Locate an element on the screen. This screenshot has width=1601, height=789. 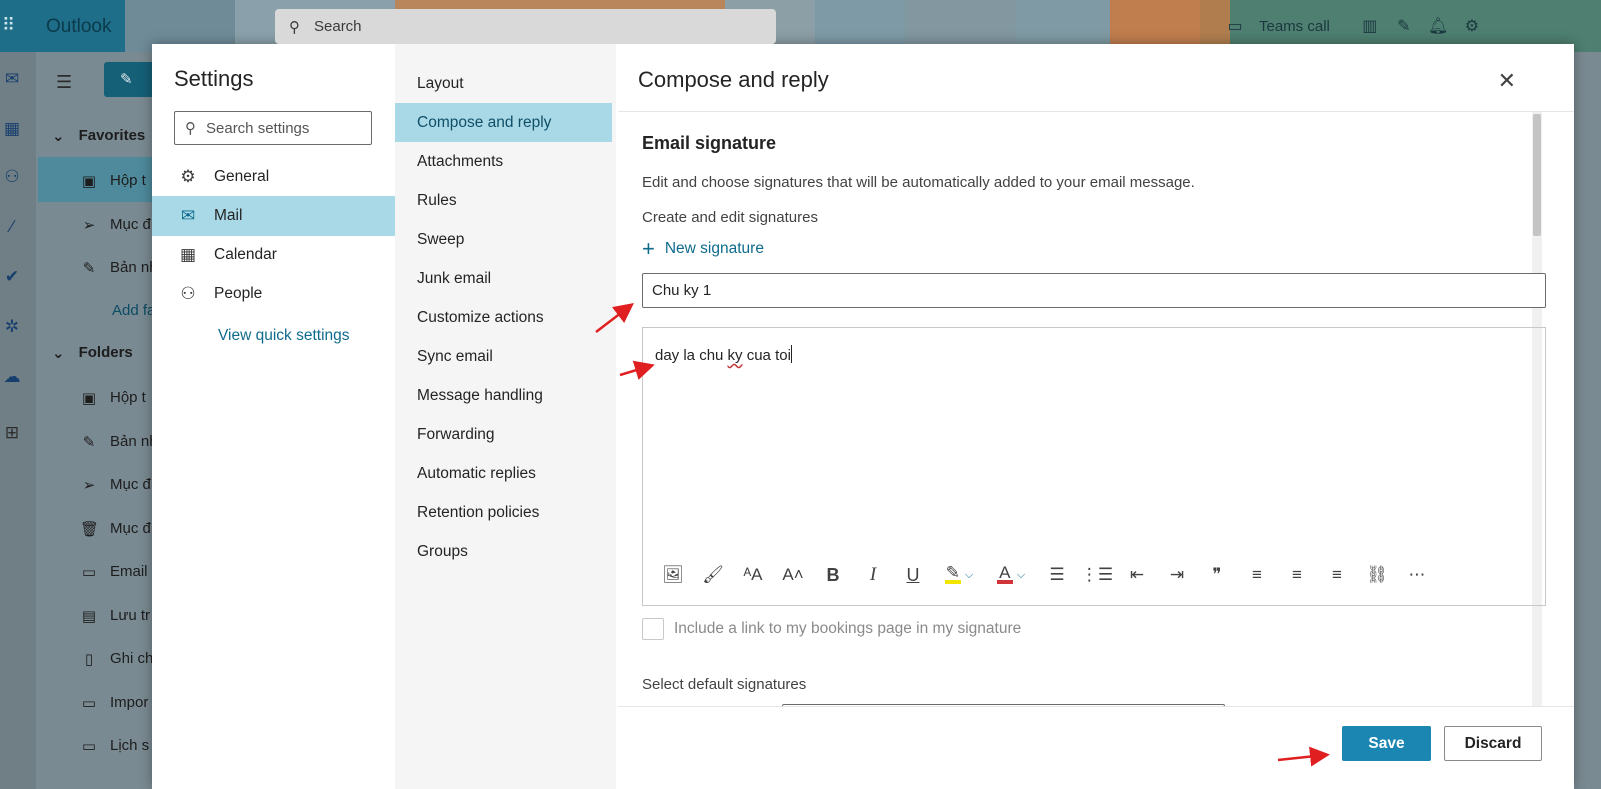
send-icon: ➢ is located at coordinates (89, 225).